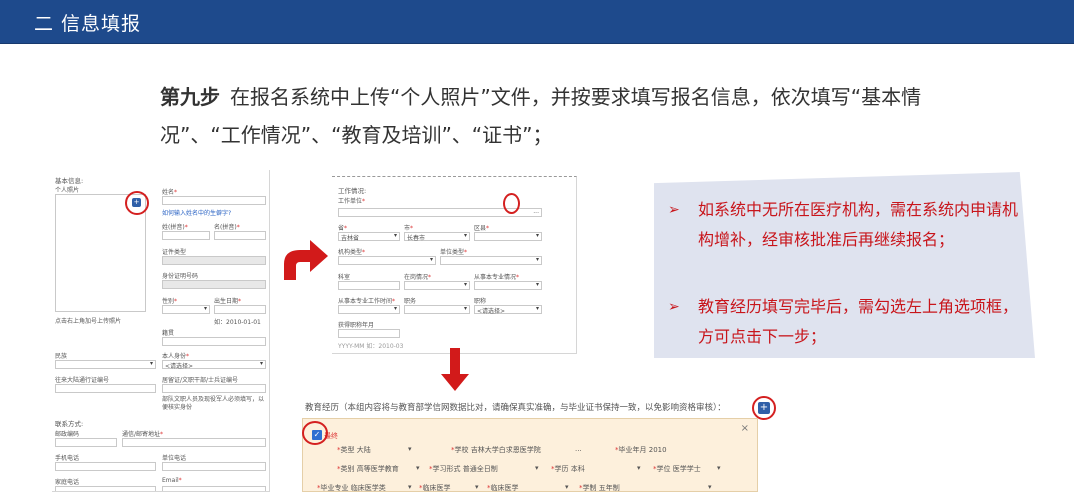 Image resolution: width=1074 pixels, height=492 pixels. Describe the element at coordinates (480, 301) in the screenshot. I see `title-label: 职称` at that location.